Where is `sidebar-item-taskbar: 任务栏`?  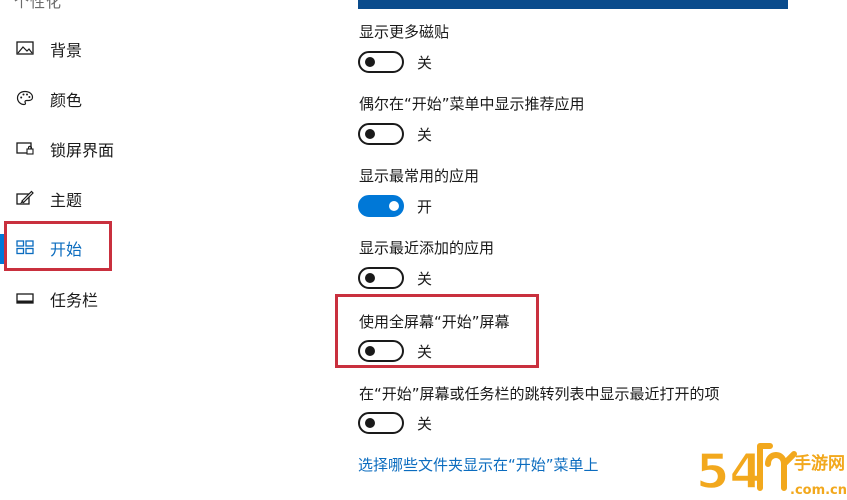 sidebar-item-taskbar: 任务栏 is located at coordinates (56, 298).